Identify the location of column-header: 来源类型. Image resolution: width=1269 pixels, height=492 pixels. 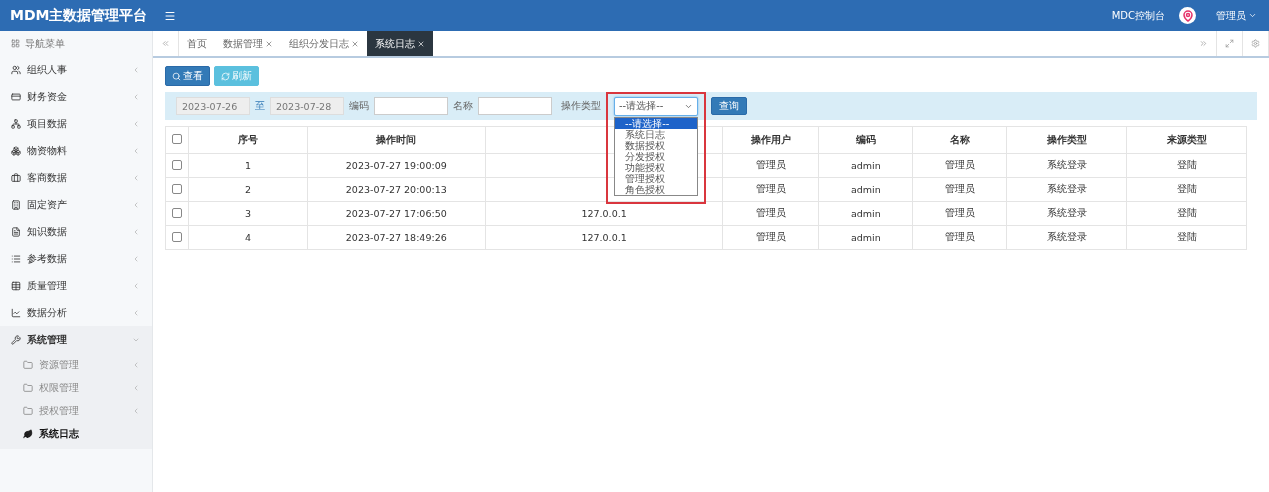
(1186, 140).